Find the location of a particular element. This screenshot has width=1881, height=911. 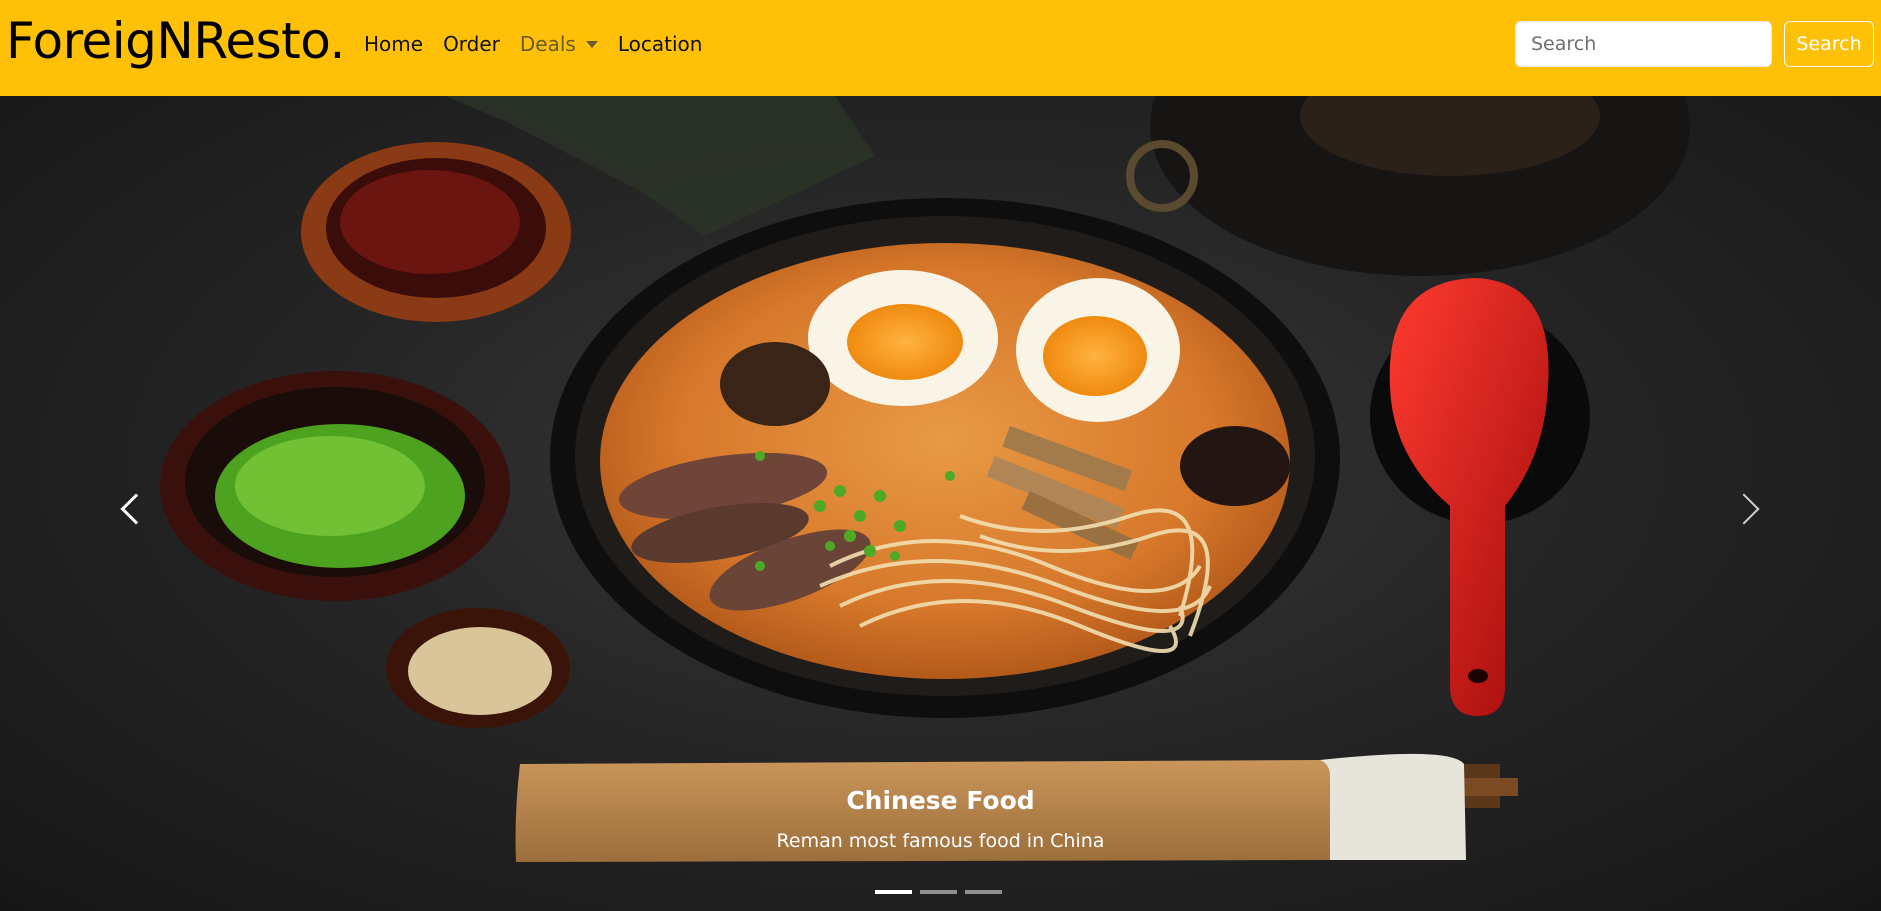

carousel-next-button is located at coordinates (1748, 509).